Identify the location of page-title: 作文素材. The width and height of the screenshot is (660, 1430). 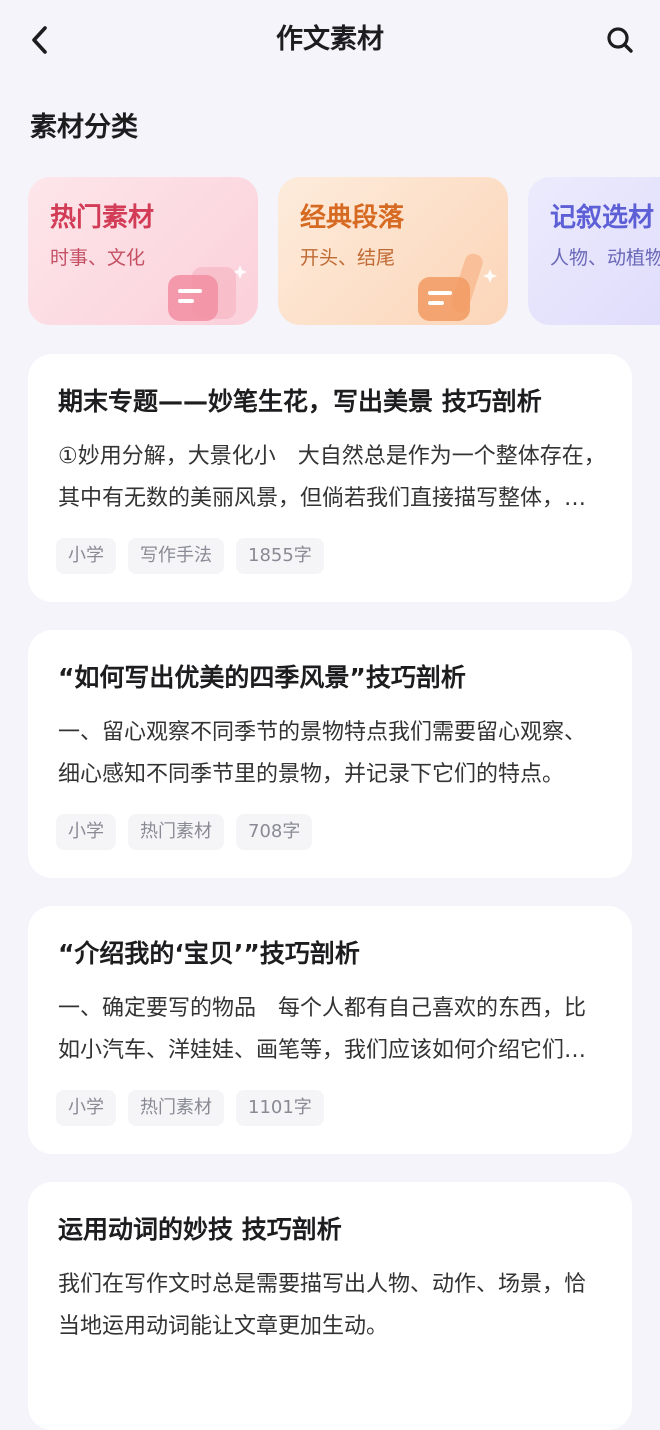
(330, 39).